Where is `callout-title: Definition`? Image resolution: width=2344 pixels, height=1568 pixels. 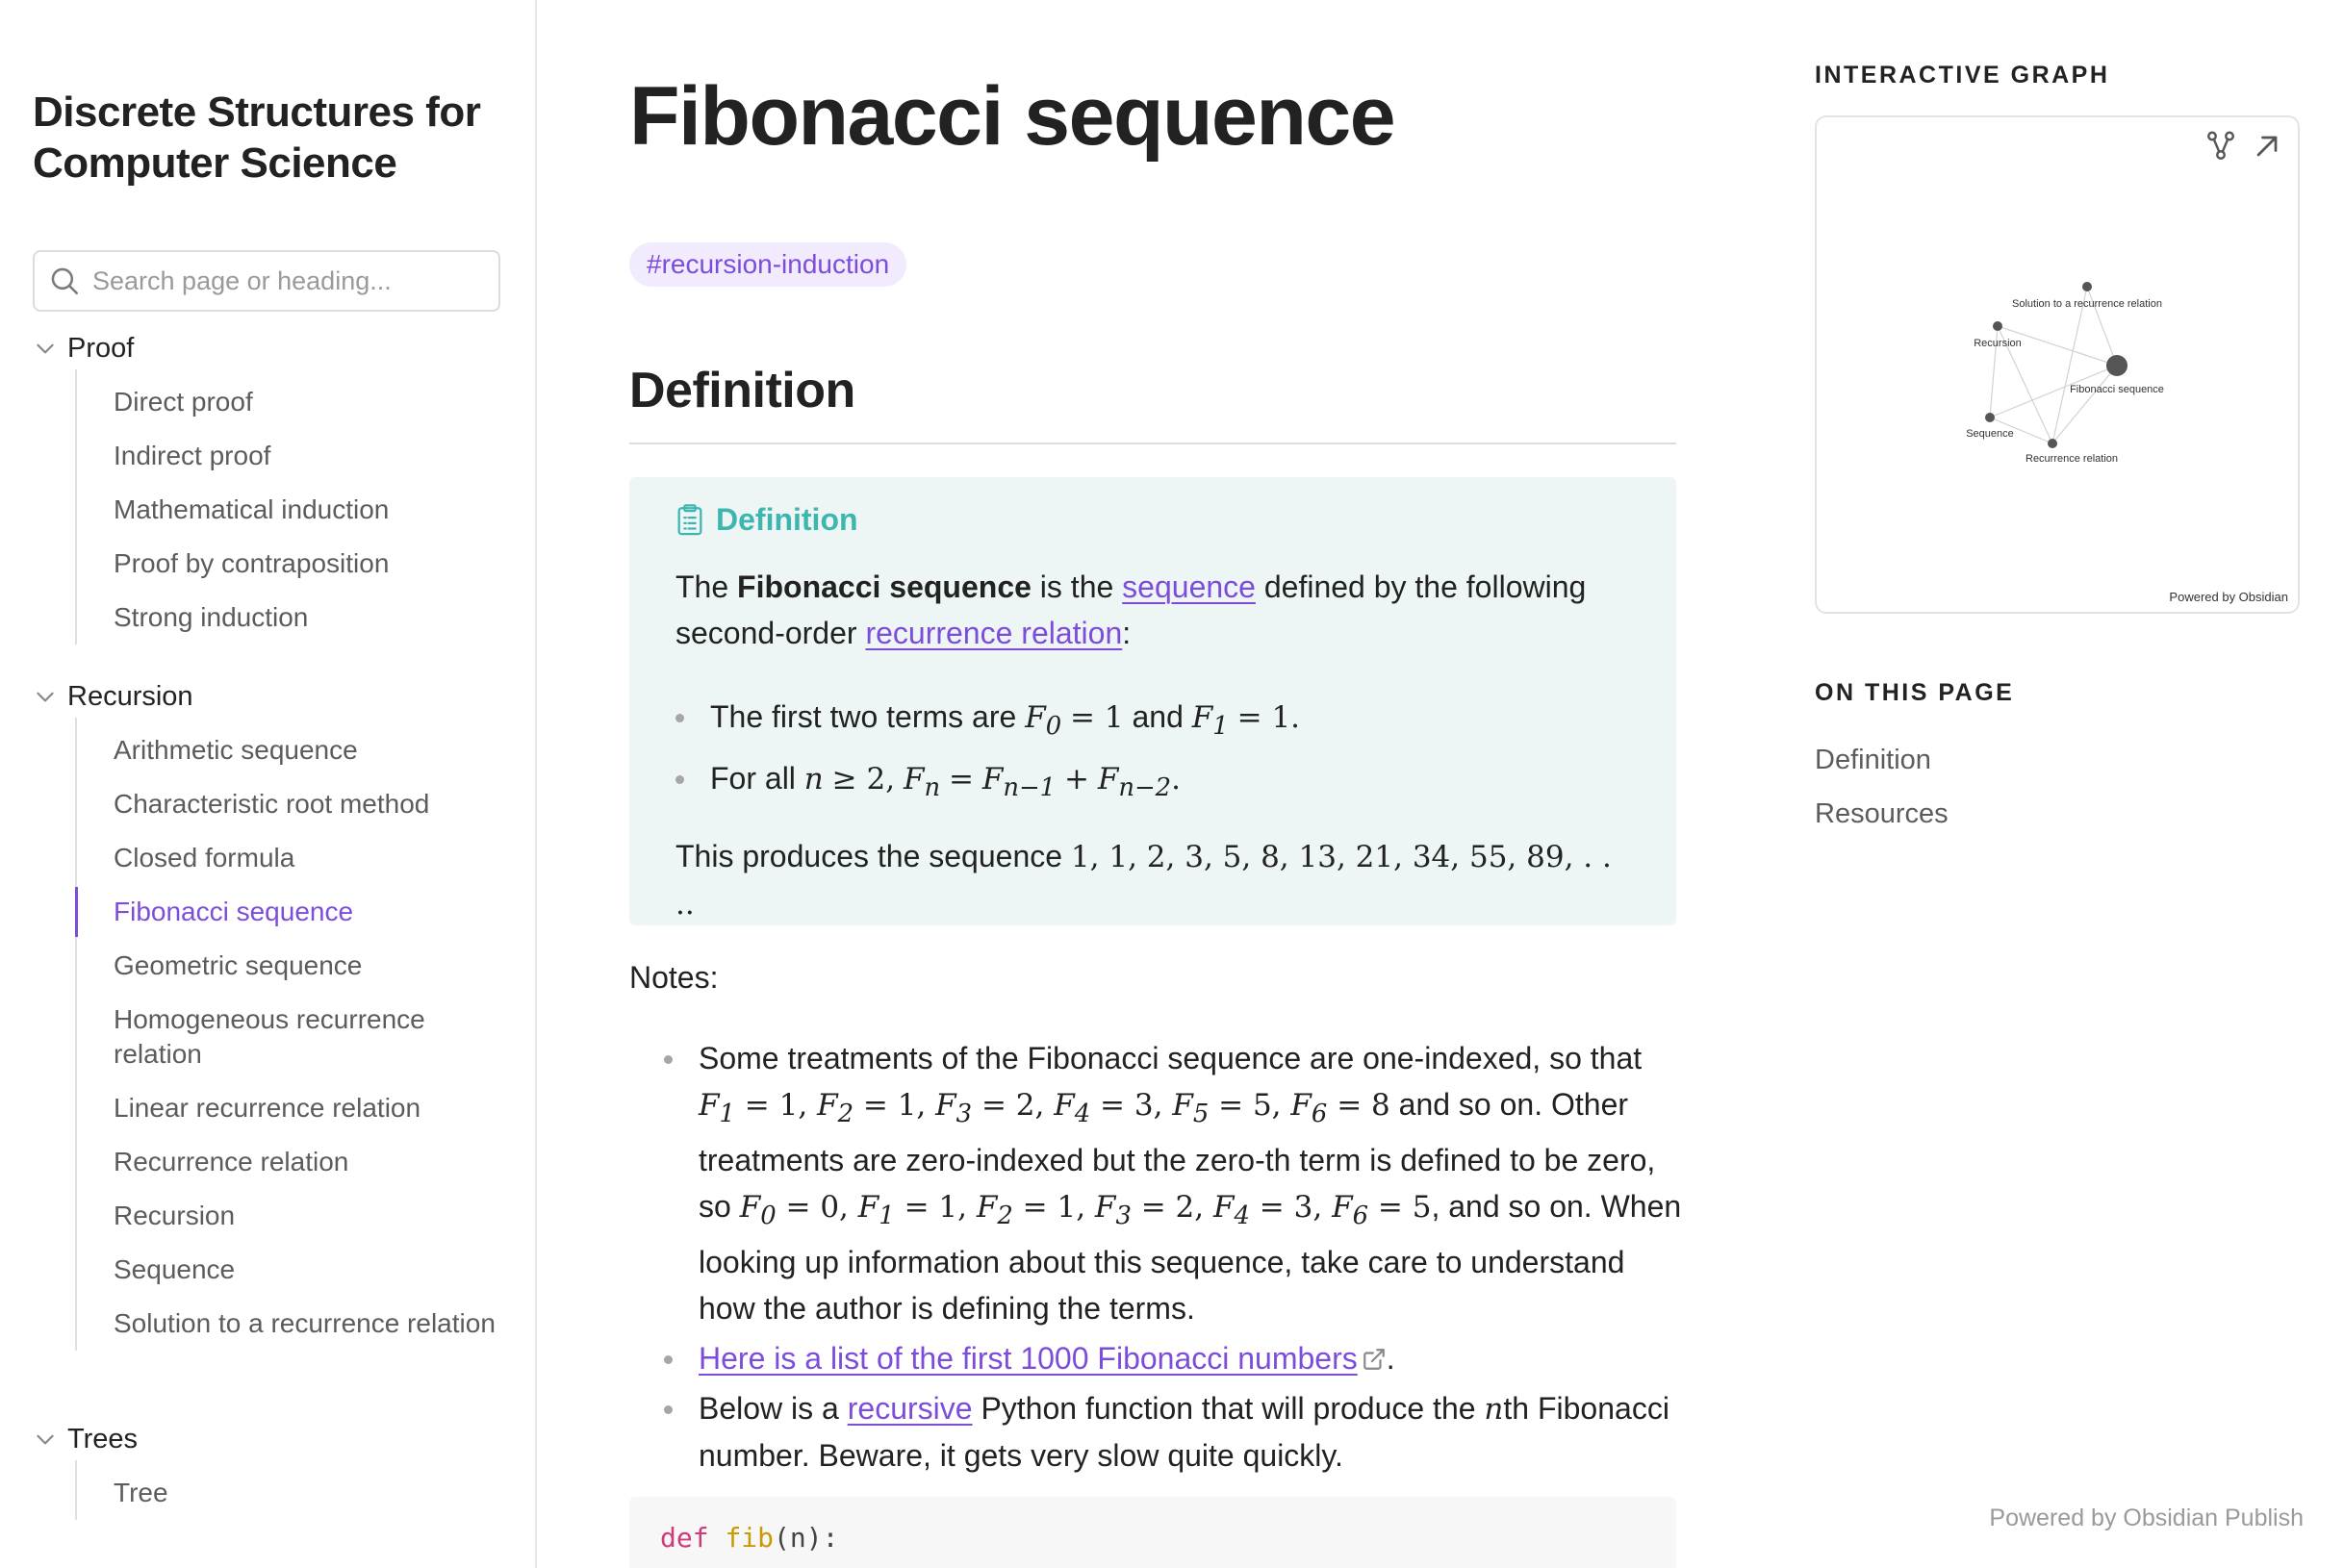 callout-title: Definition is located at coordinates (787, 519).